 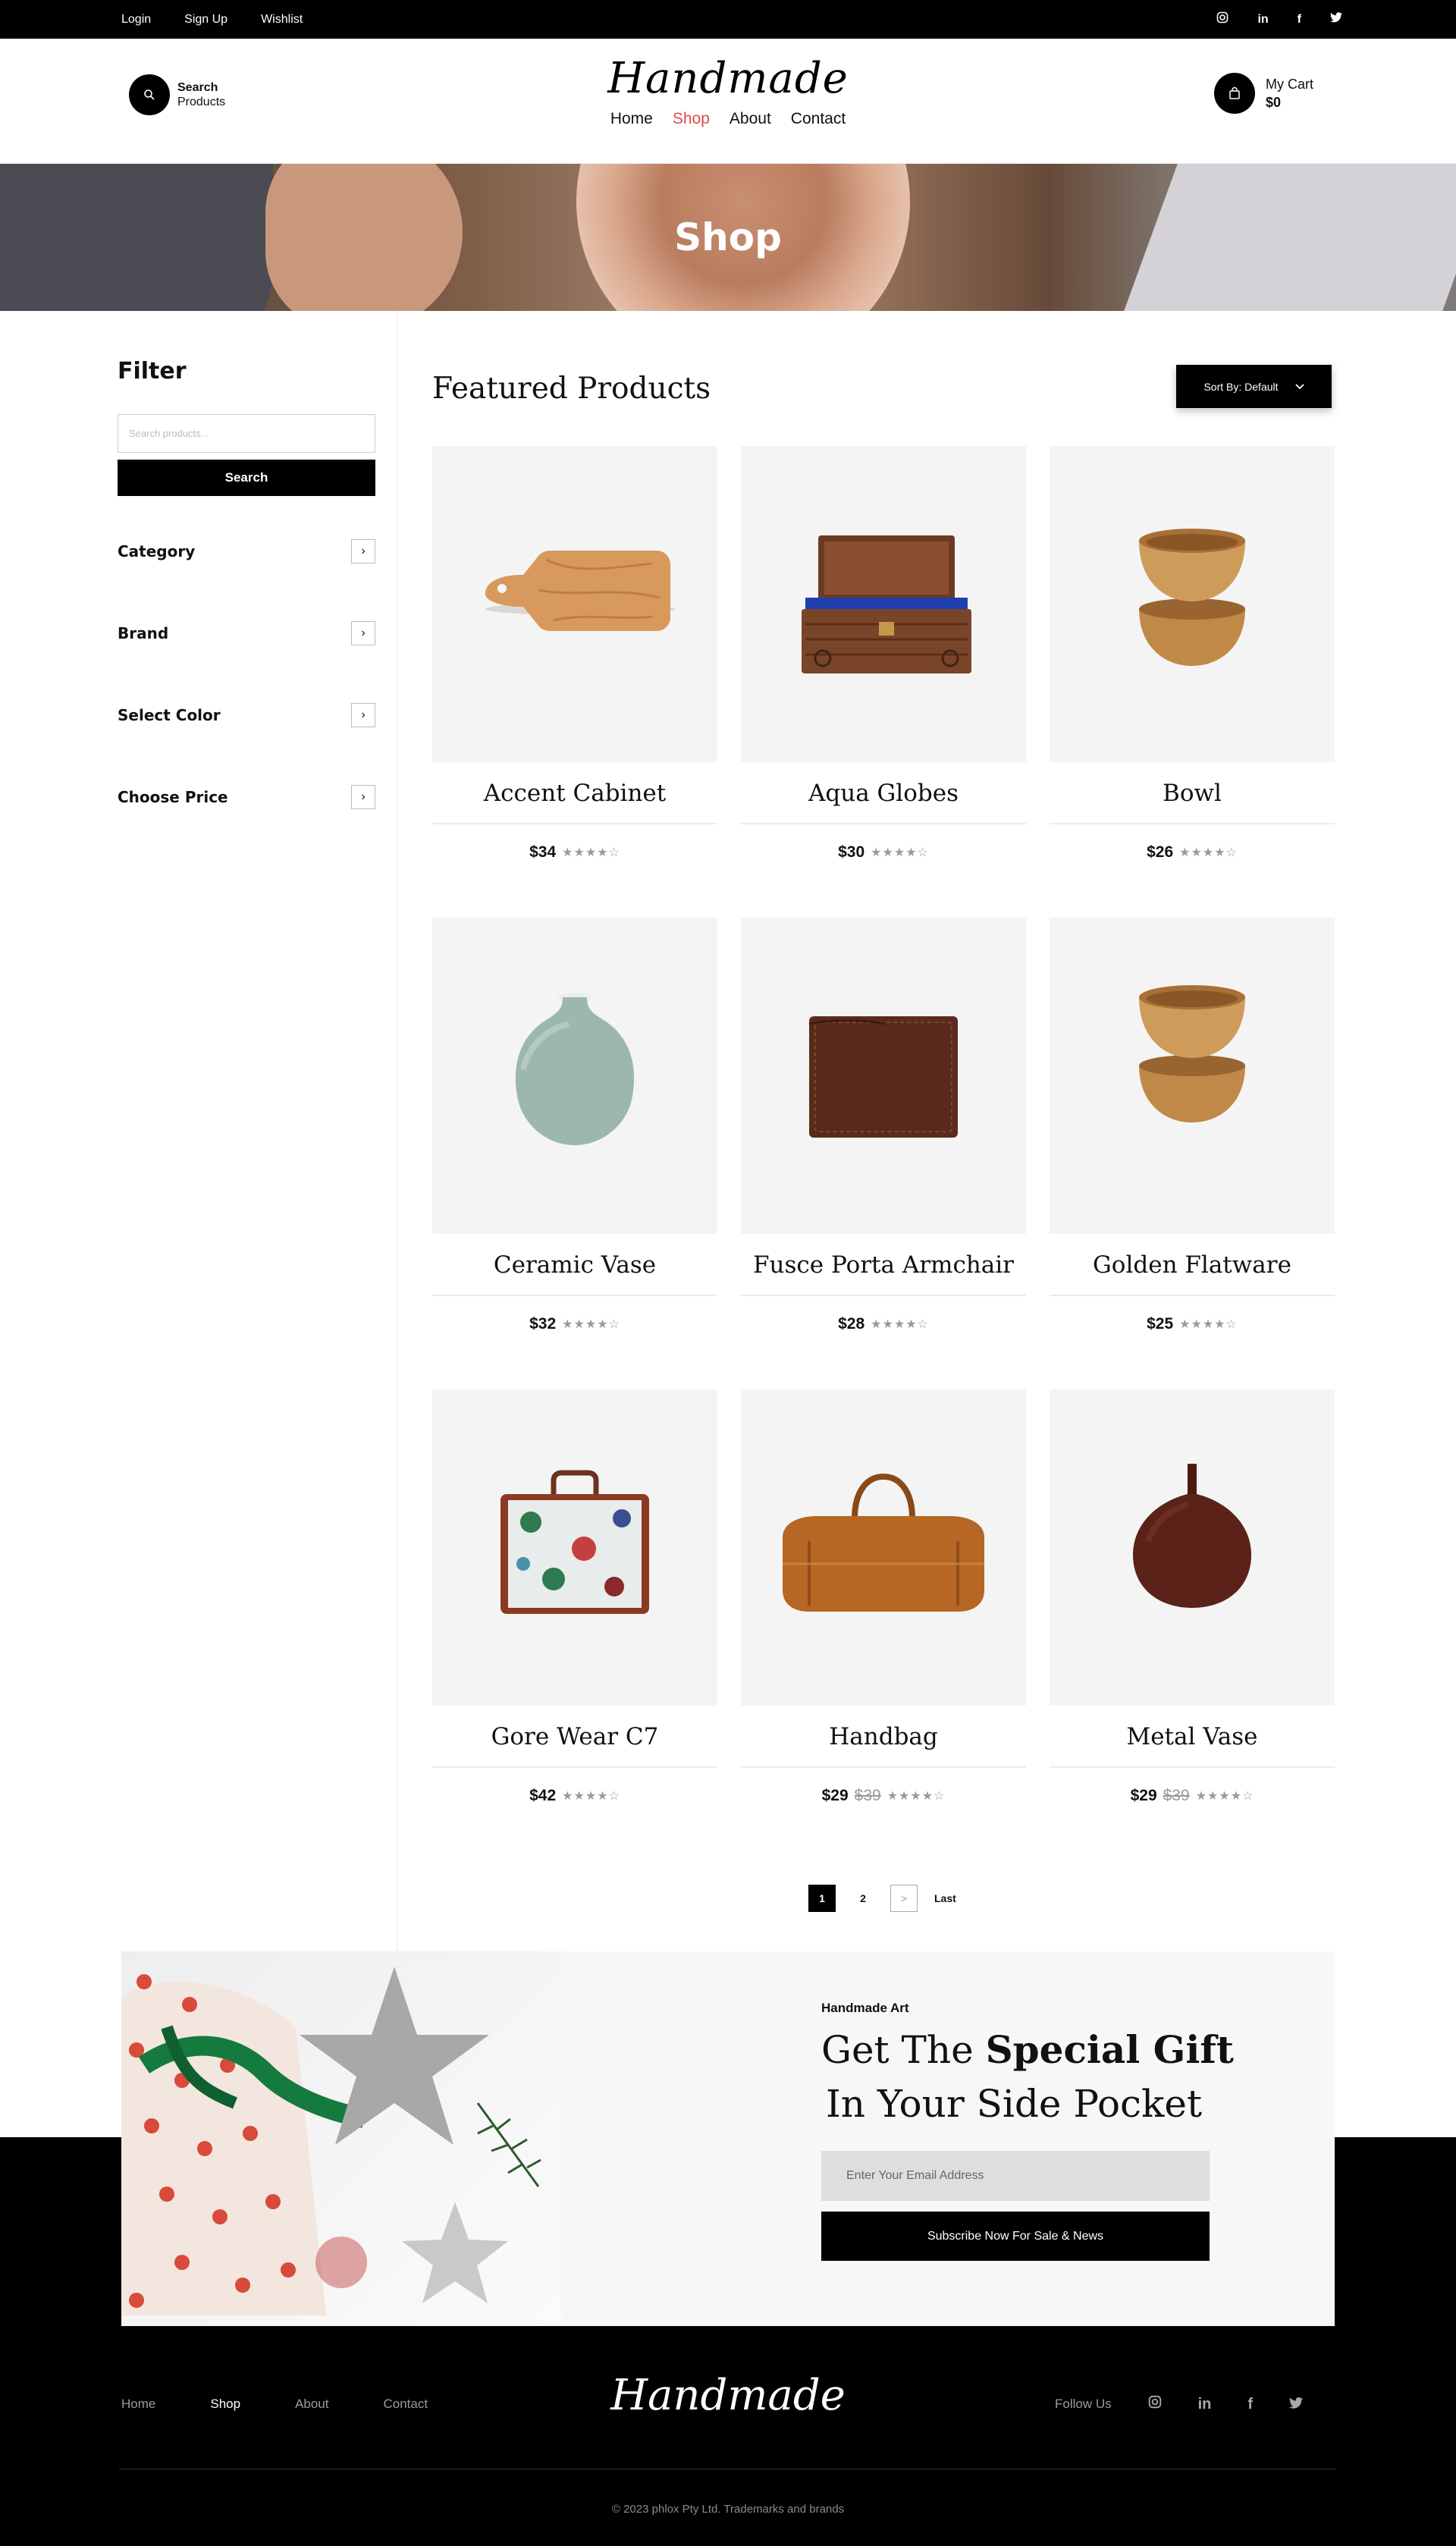 I want to click on cutting-board-icon, so click(x=580, y=591).